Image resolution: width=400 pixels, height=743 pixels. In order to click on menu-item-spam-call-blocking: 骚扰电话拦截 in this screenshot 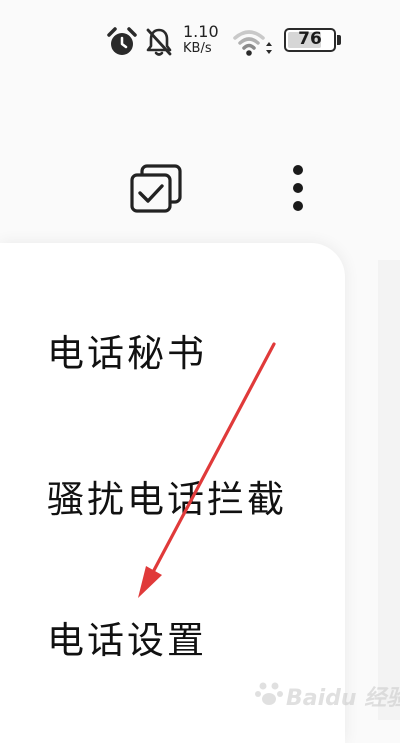, I will do `click(172, 489)`.